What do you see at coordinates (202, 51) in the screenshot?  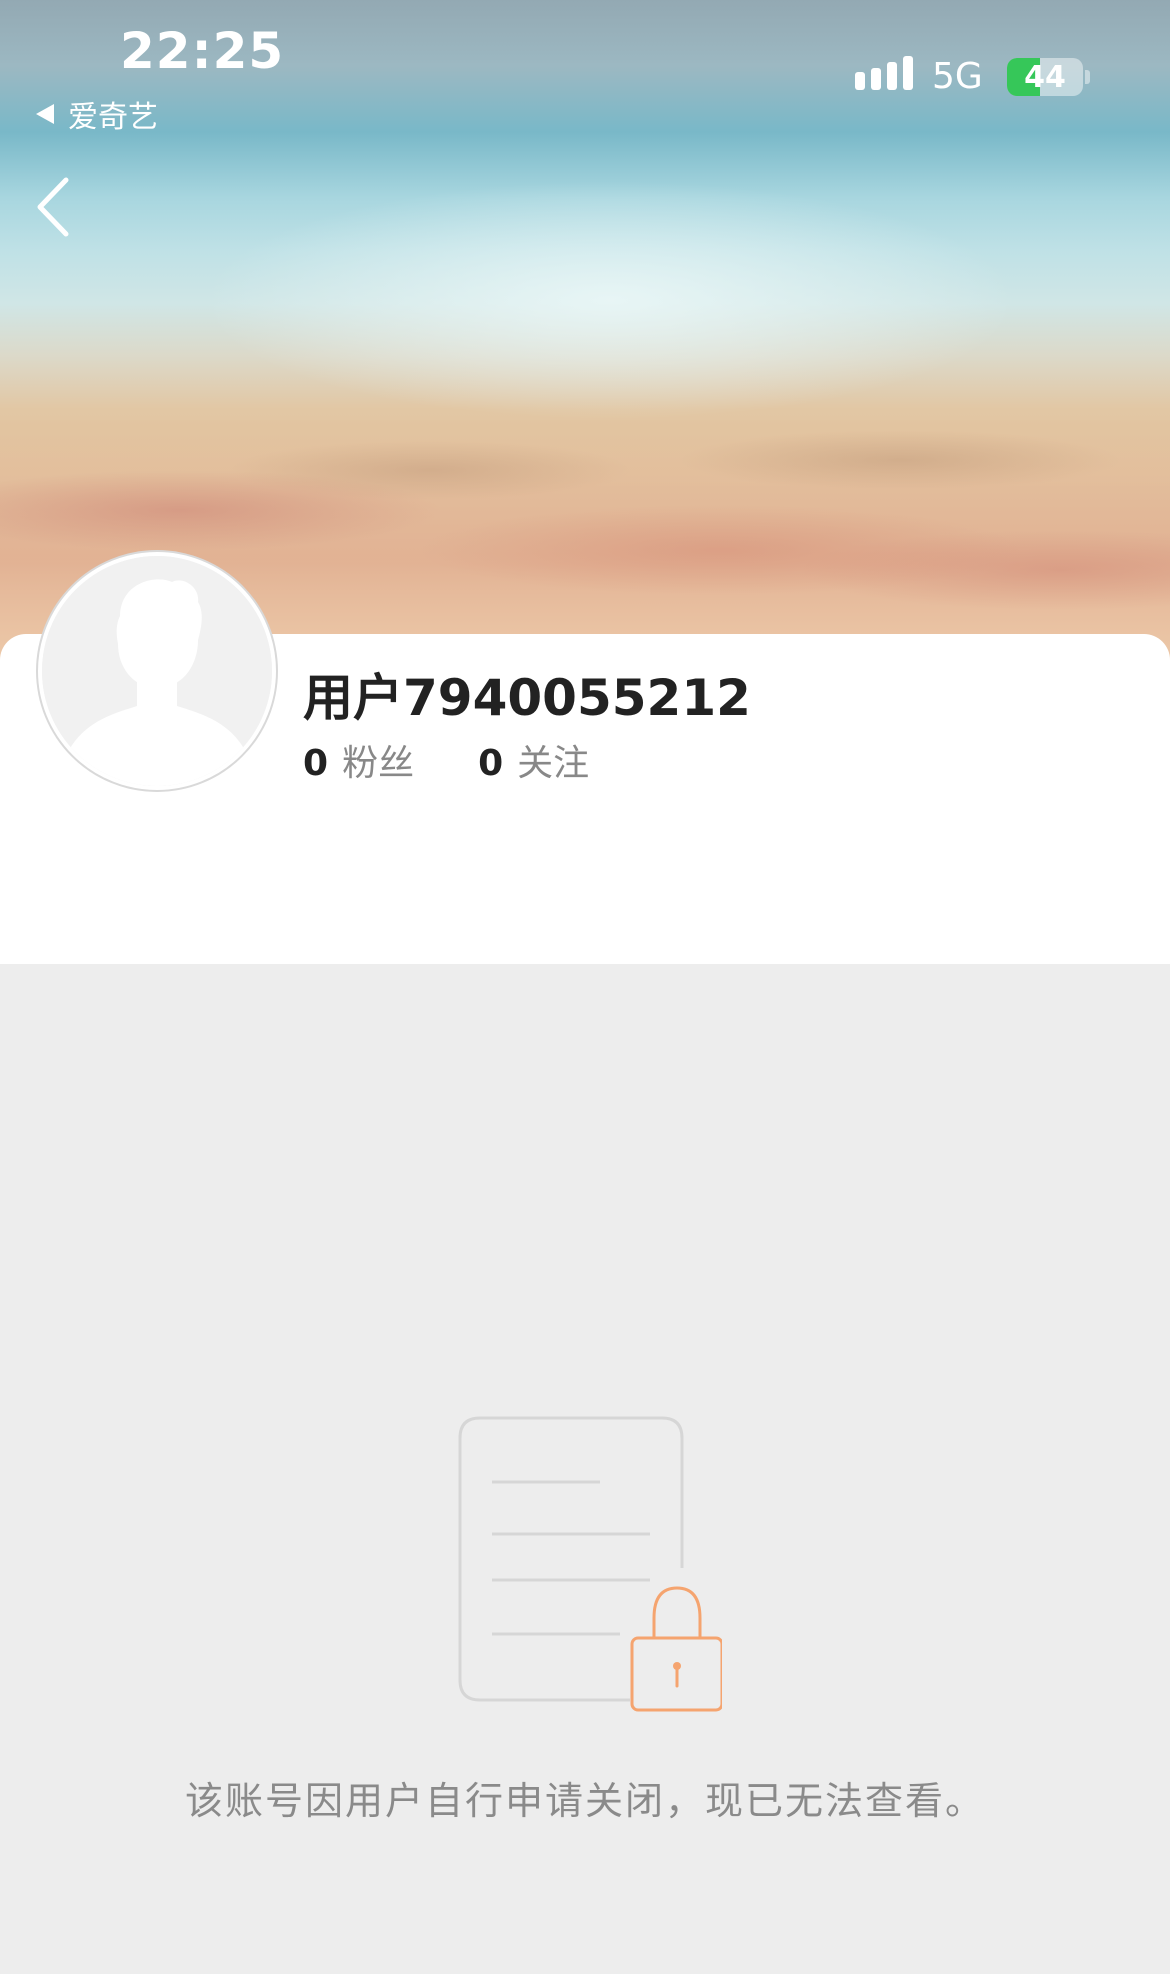 I see `status-time: 22:25` at bounding box center [202, 51].